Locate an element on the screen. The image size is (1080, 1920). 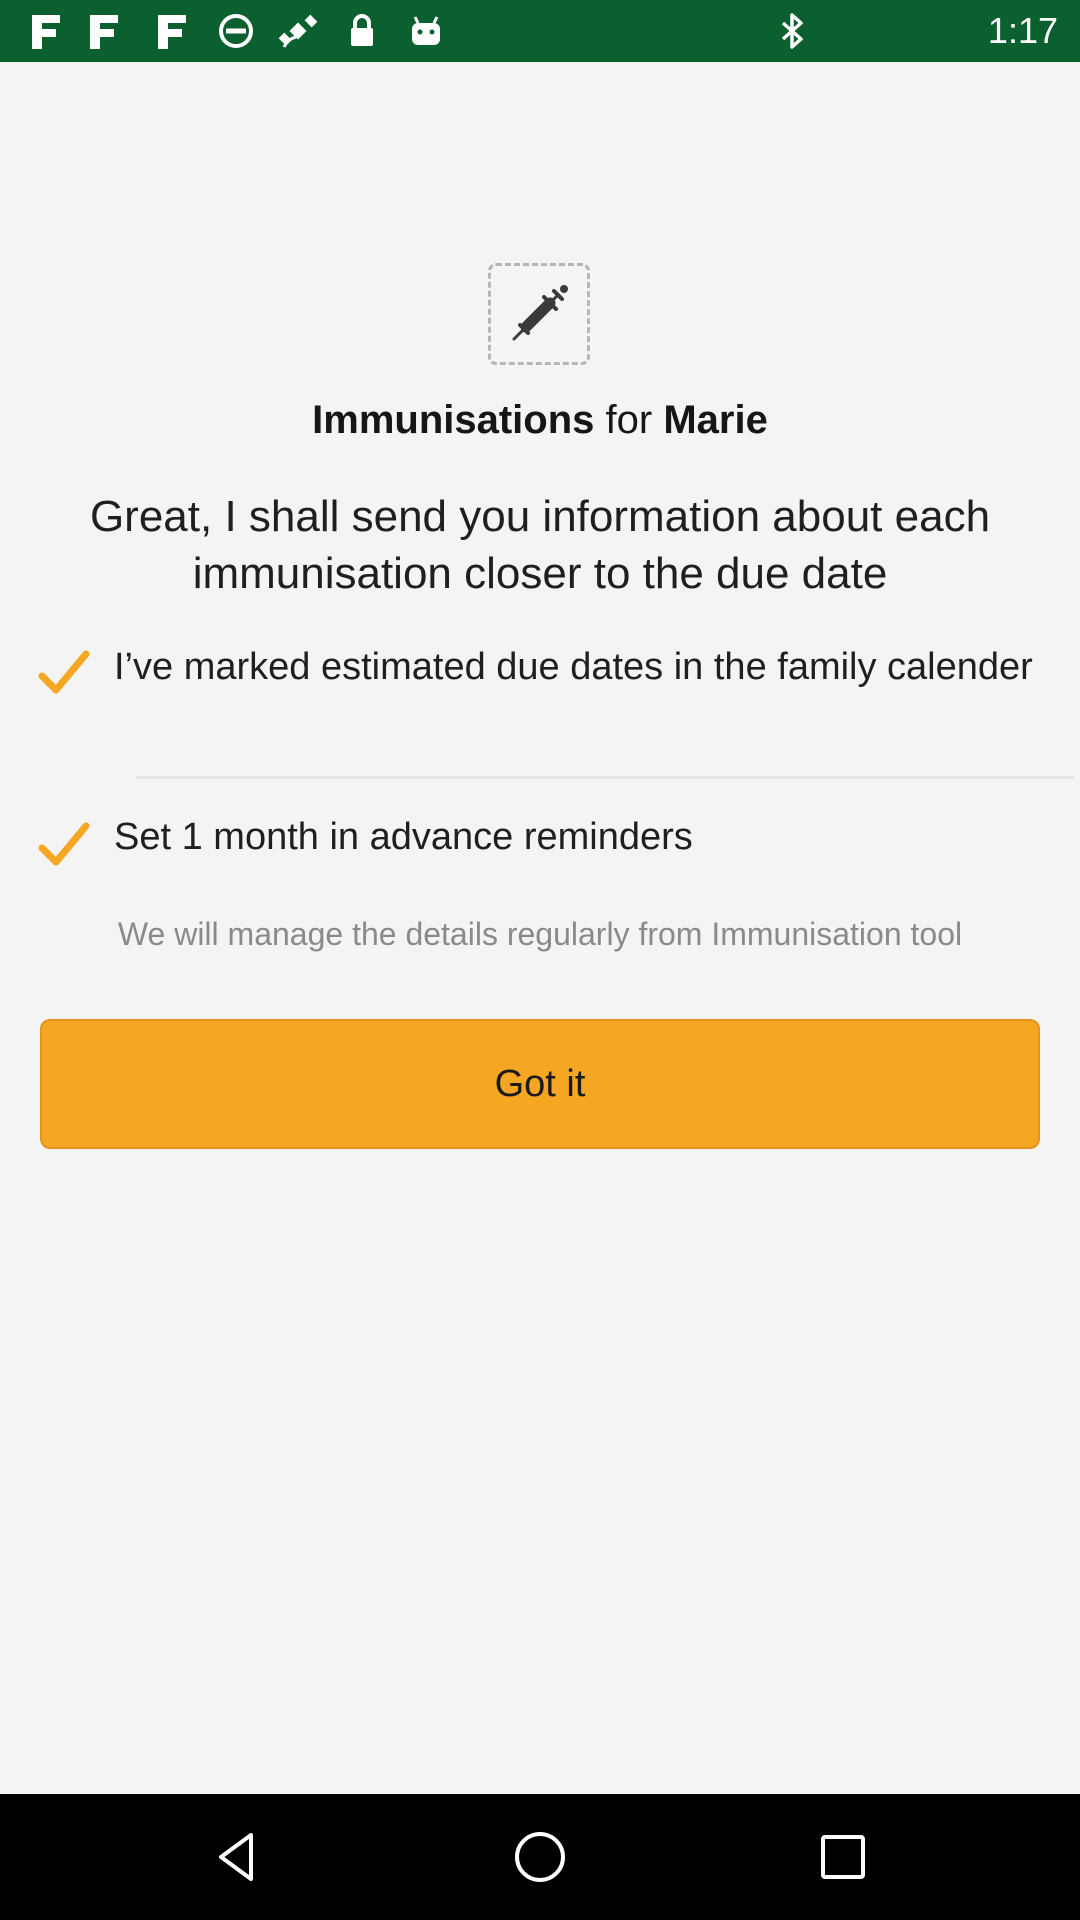
lock-icon is located at coordinates (362, 30).